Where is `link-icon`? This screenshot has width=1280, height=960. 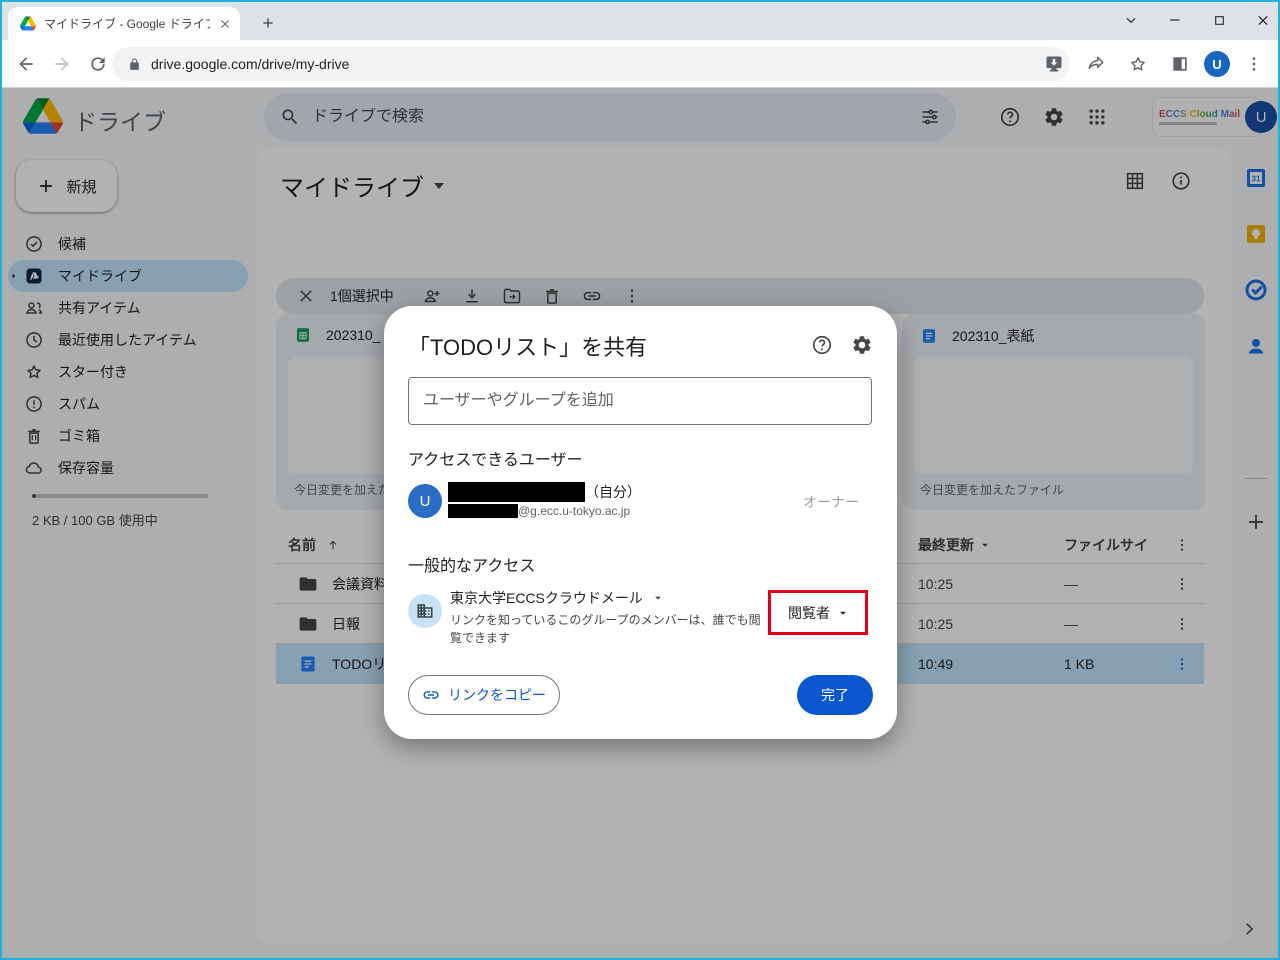
link-icon is located at coordinates (431, 695).